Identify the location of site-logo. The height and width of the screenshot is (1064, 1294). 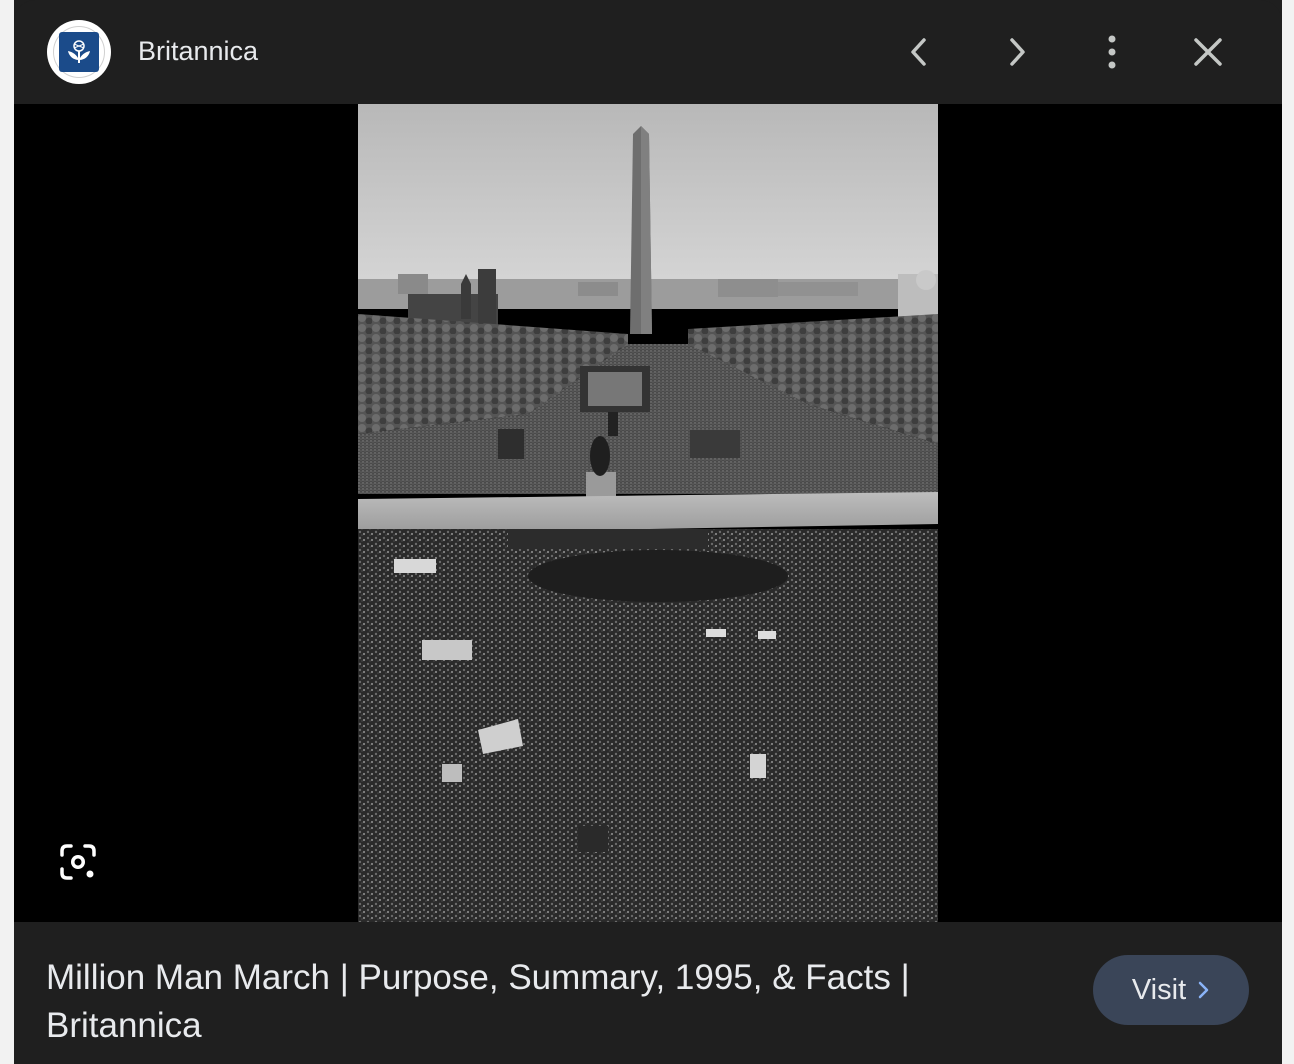
(79, 52).